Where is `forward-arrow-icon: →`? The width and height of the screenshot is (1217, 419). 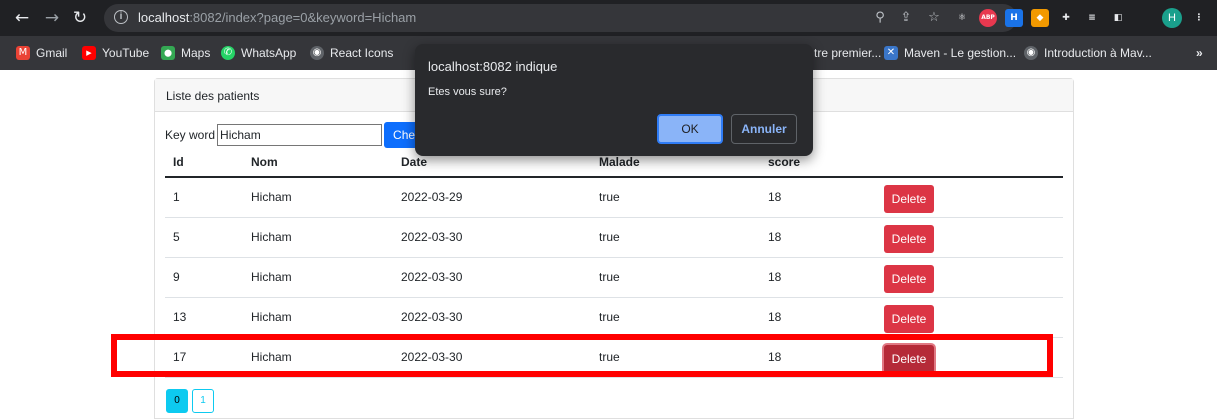
forward-arrow-icon: → is located at coordinates (52, 18).